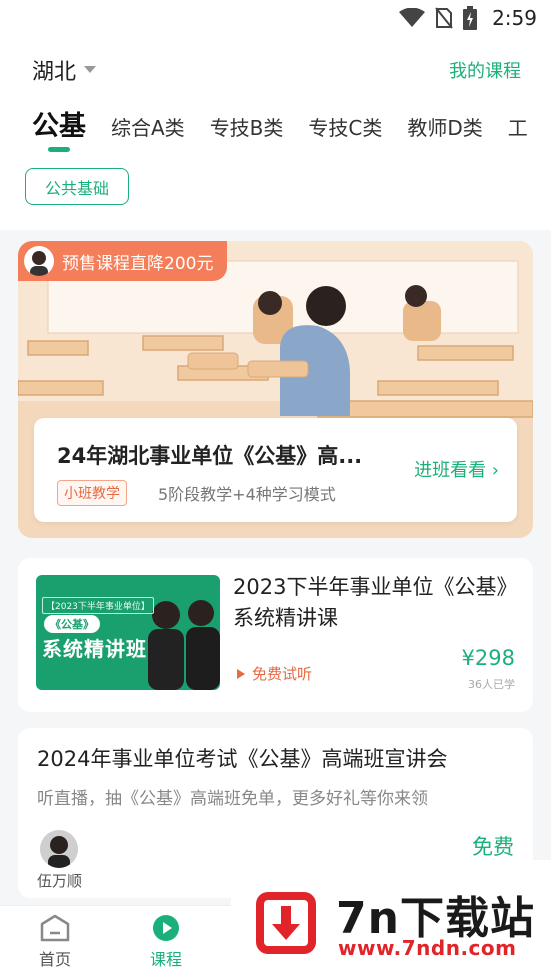 The width and height of the screenshot is (551, 979). Describe the element at coordinates (165, 959) in the screenshot. I see `tab-course-label: 课程` at that location.